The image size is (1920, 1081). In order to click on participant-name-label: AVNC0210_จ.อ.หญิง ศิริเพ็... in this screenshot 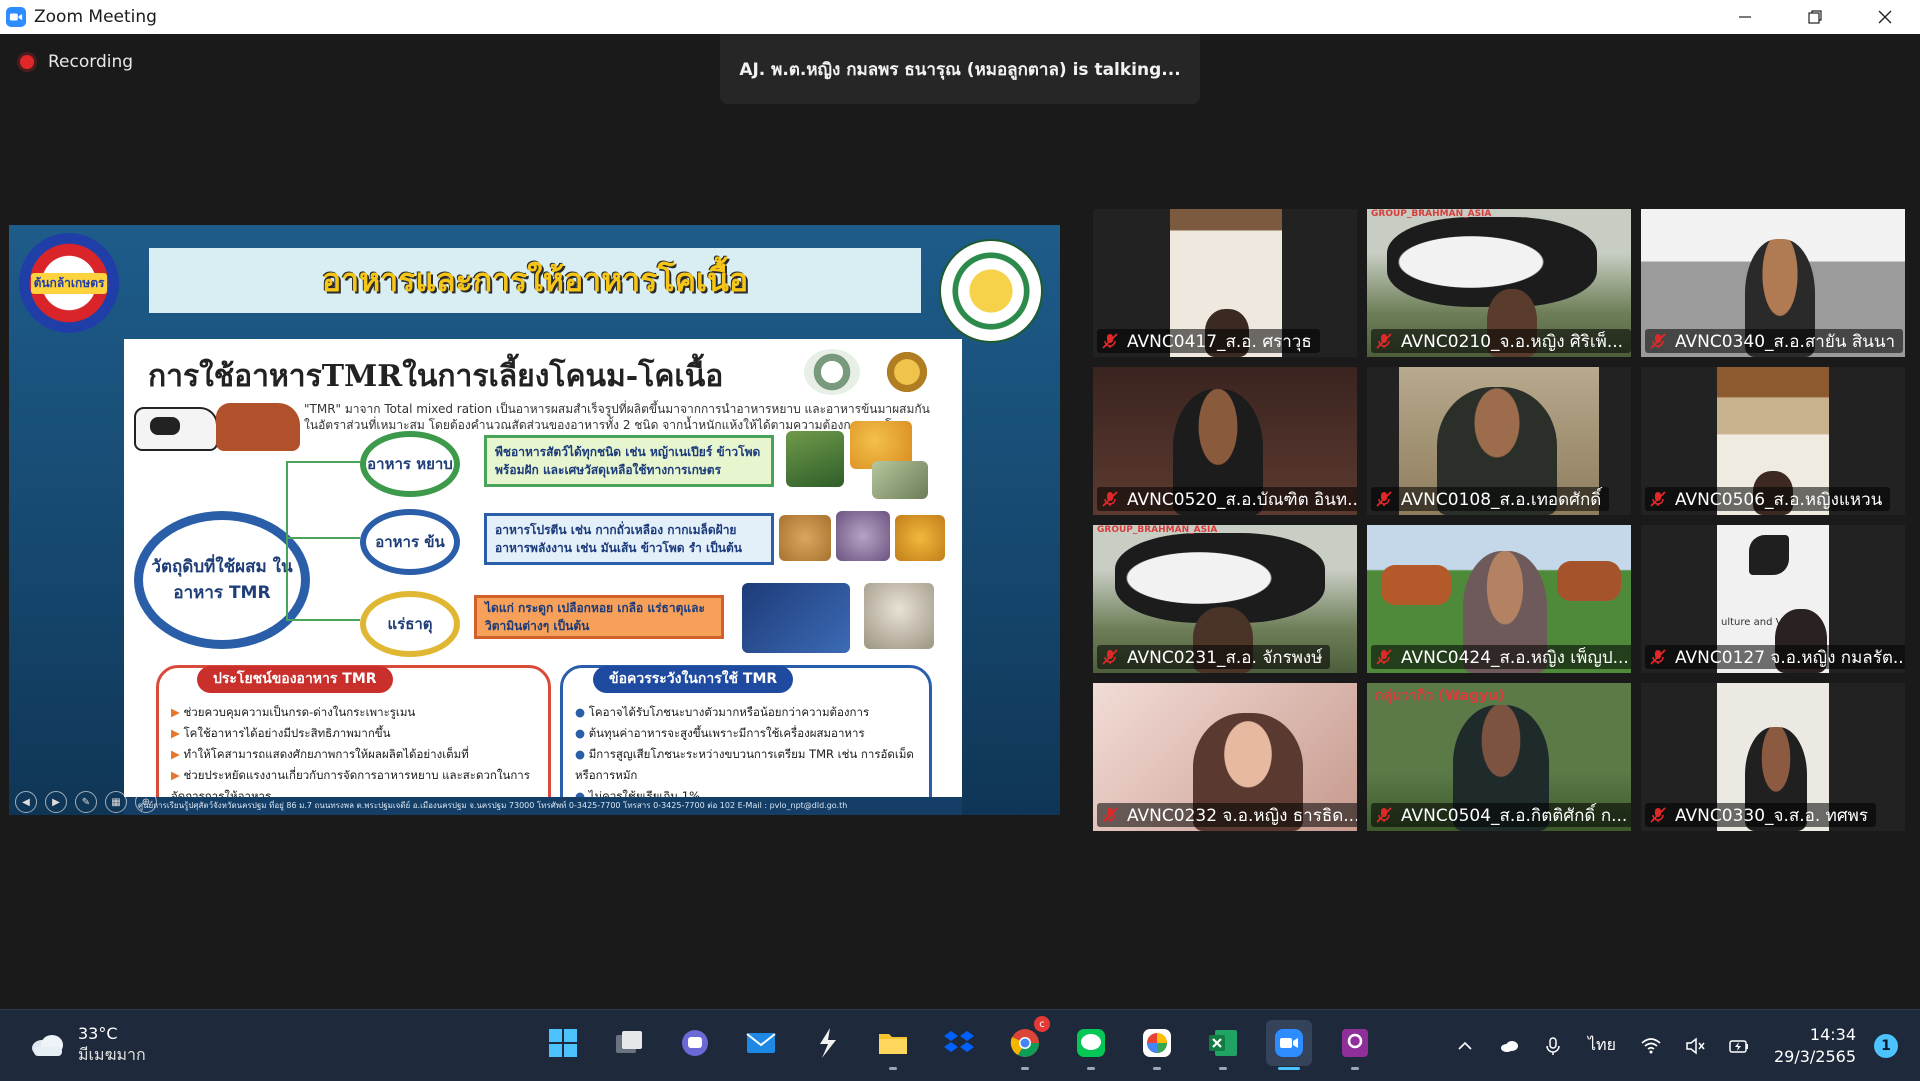, I will do `click(1501, 341)`.